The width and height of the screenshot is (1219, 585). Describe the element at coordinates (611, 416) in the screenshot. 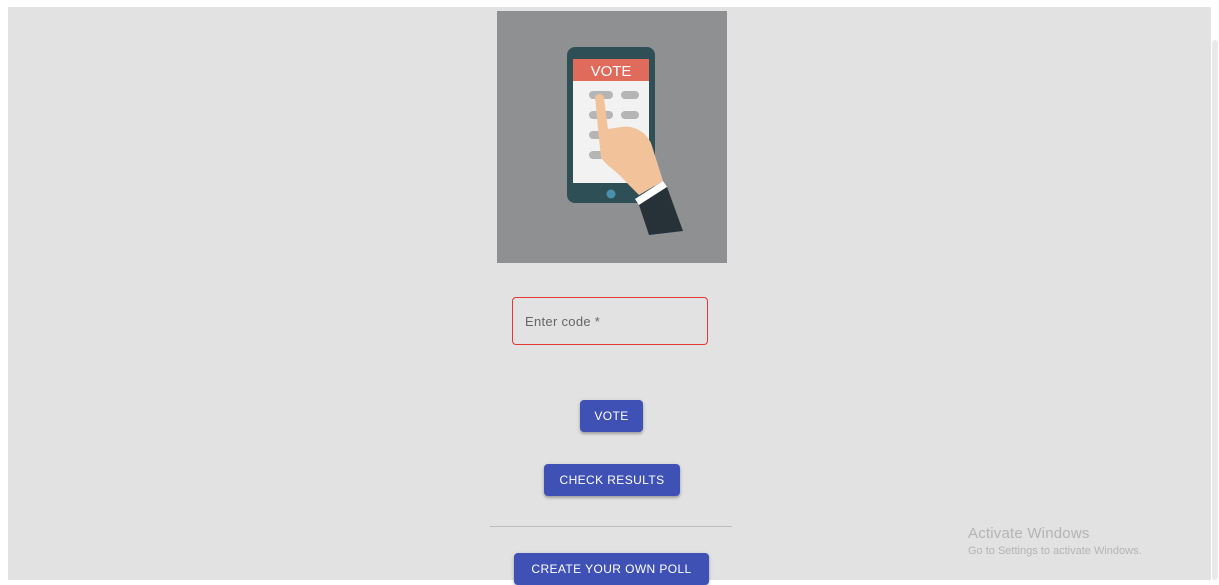

I see `vote-button: VOTE` at that location.